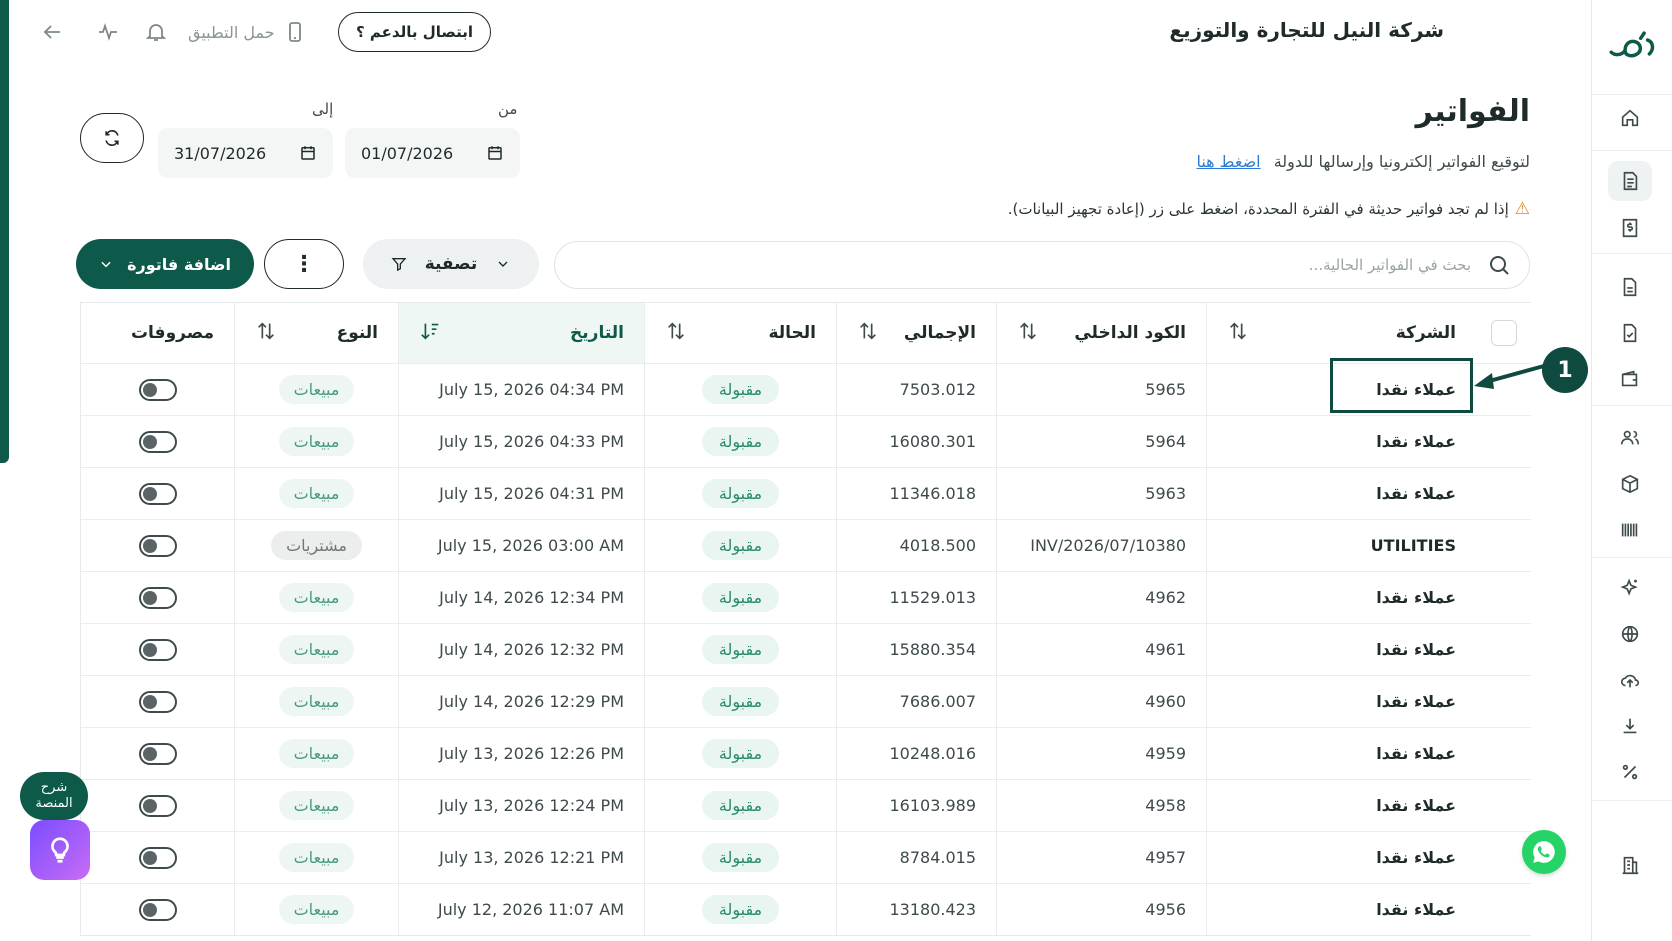  Describe the element at coordinates (740, 753) in the screenshot. I see `status-badge: مقبولة` at that location.